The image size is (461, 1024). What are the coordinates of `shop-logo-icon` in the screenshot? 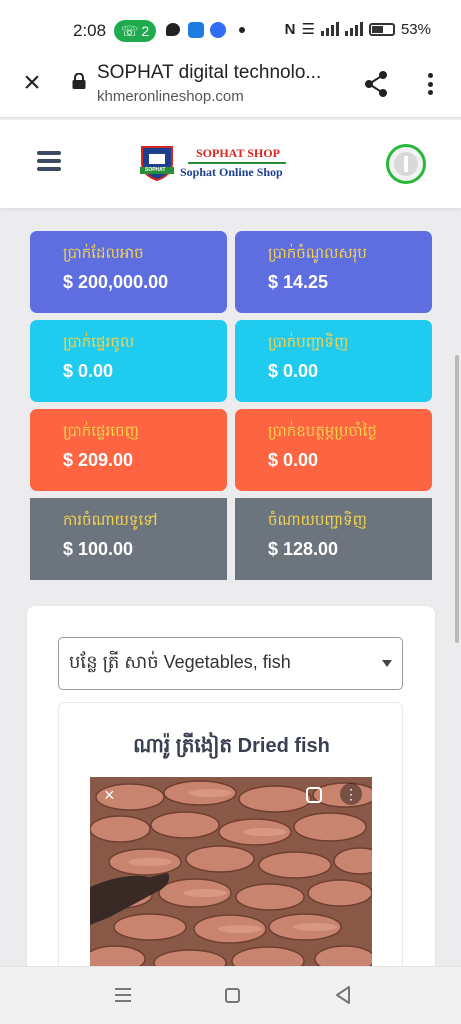 It's located at (157, 163).